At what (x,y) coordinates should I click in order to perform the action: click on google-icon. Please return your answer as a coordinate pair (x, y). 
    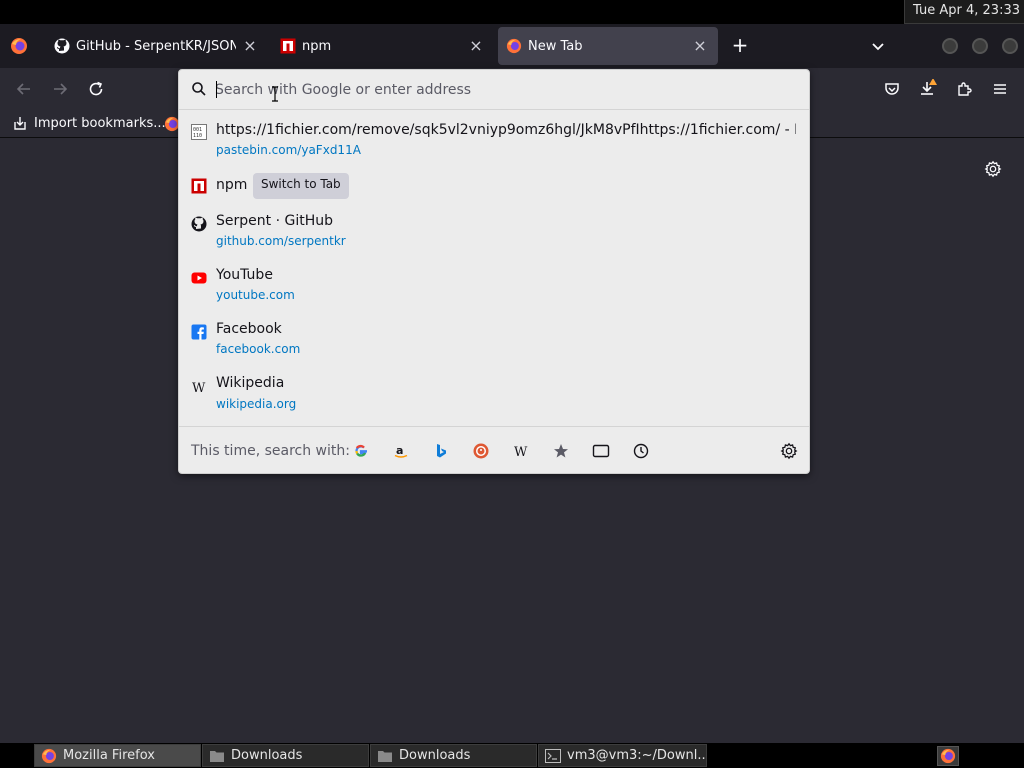
    Looking at the image, I should click on (361, 450).